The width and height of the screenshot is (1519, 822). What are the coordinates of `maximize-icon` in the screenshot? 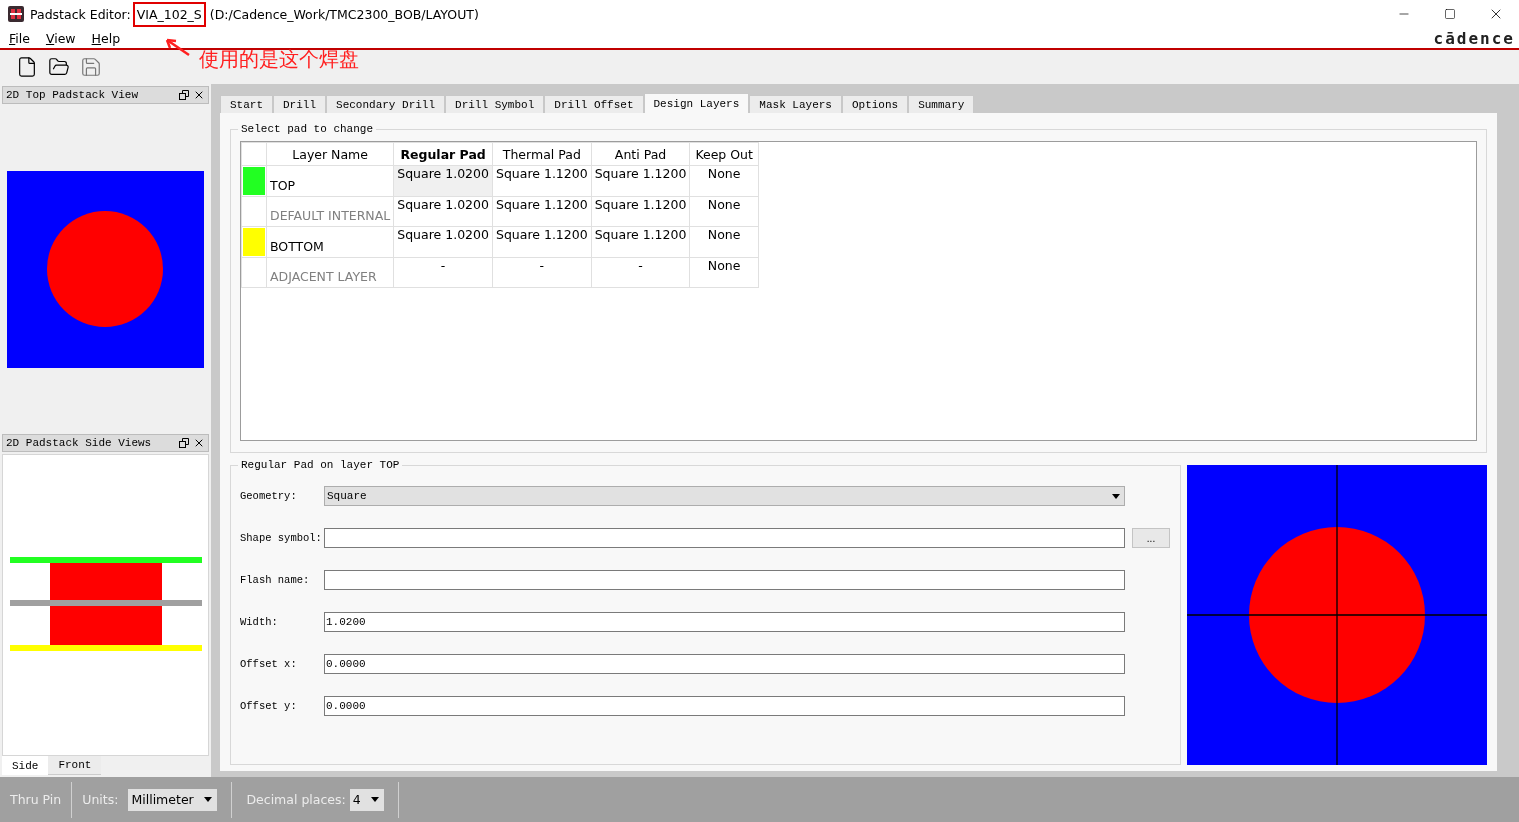 It's located at (1450, 14).